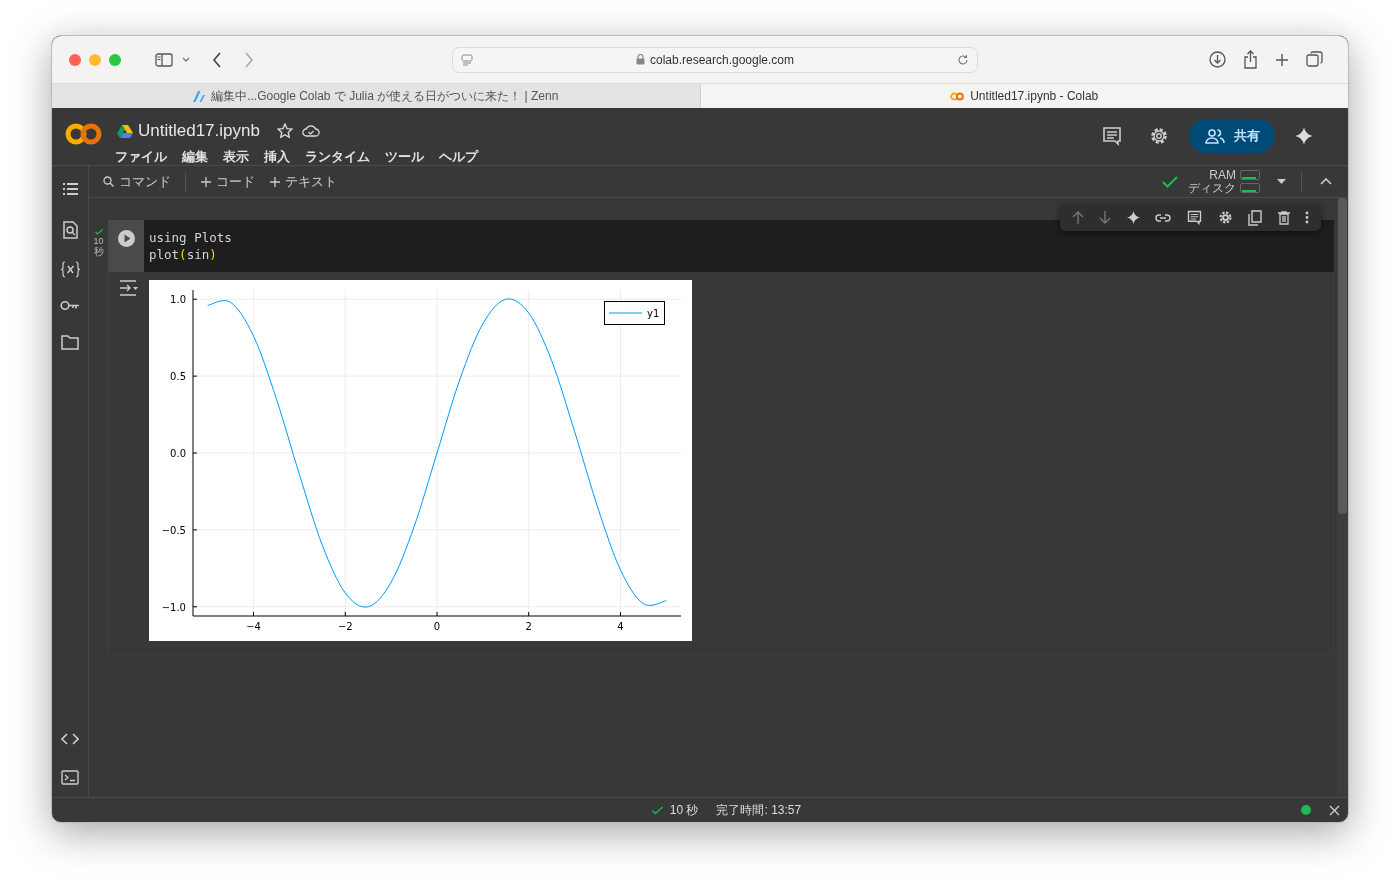 The image size is (1400, 891). What do you see at coordinates (1212, 188) in the screenshot?
I see `disk-label: ディスク` at bounding box center [1212, 188].